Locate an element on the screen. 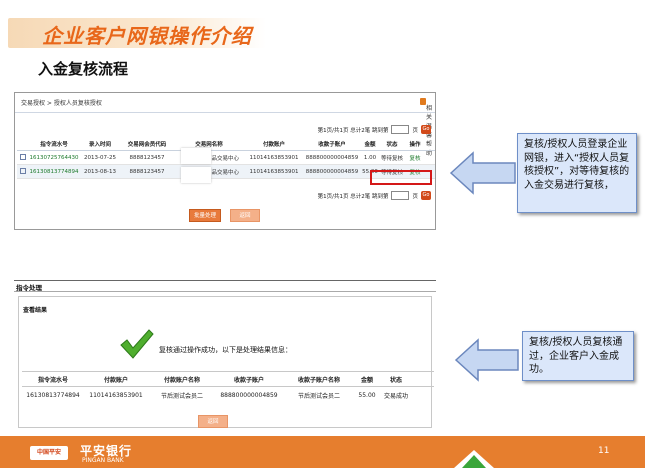  result-header: 指令处理 is located at coordinates (29, 288).